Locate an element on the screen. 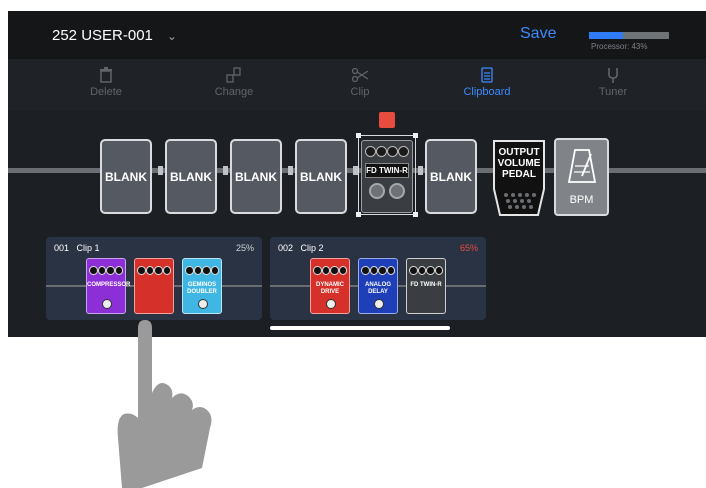 The width and height of the screenshot is (706, 488). amp-speakers is located at coordinates (387, 191).